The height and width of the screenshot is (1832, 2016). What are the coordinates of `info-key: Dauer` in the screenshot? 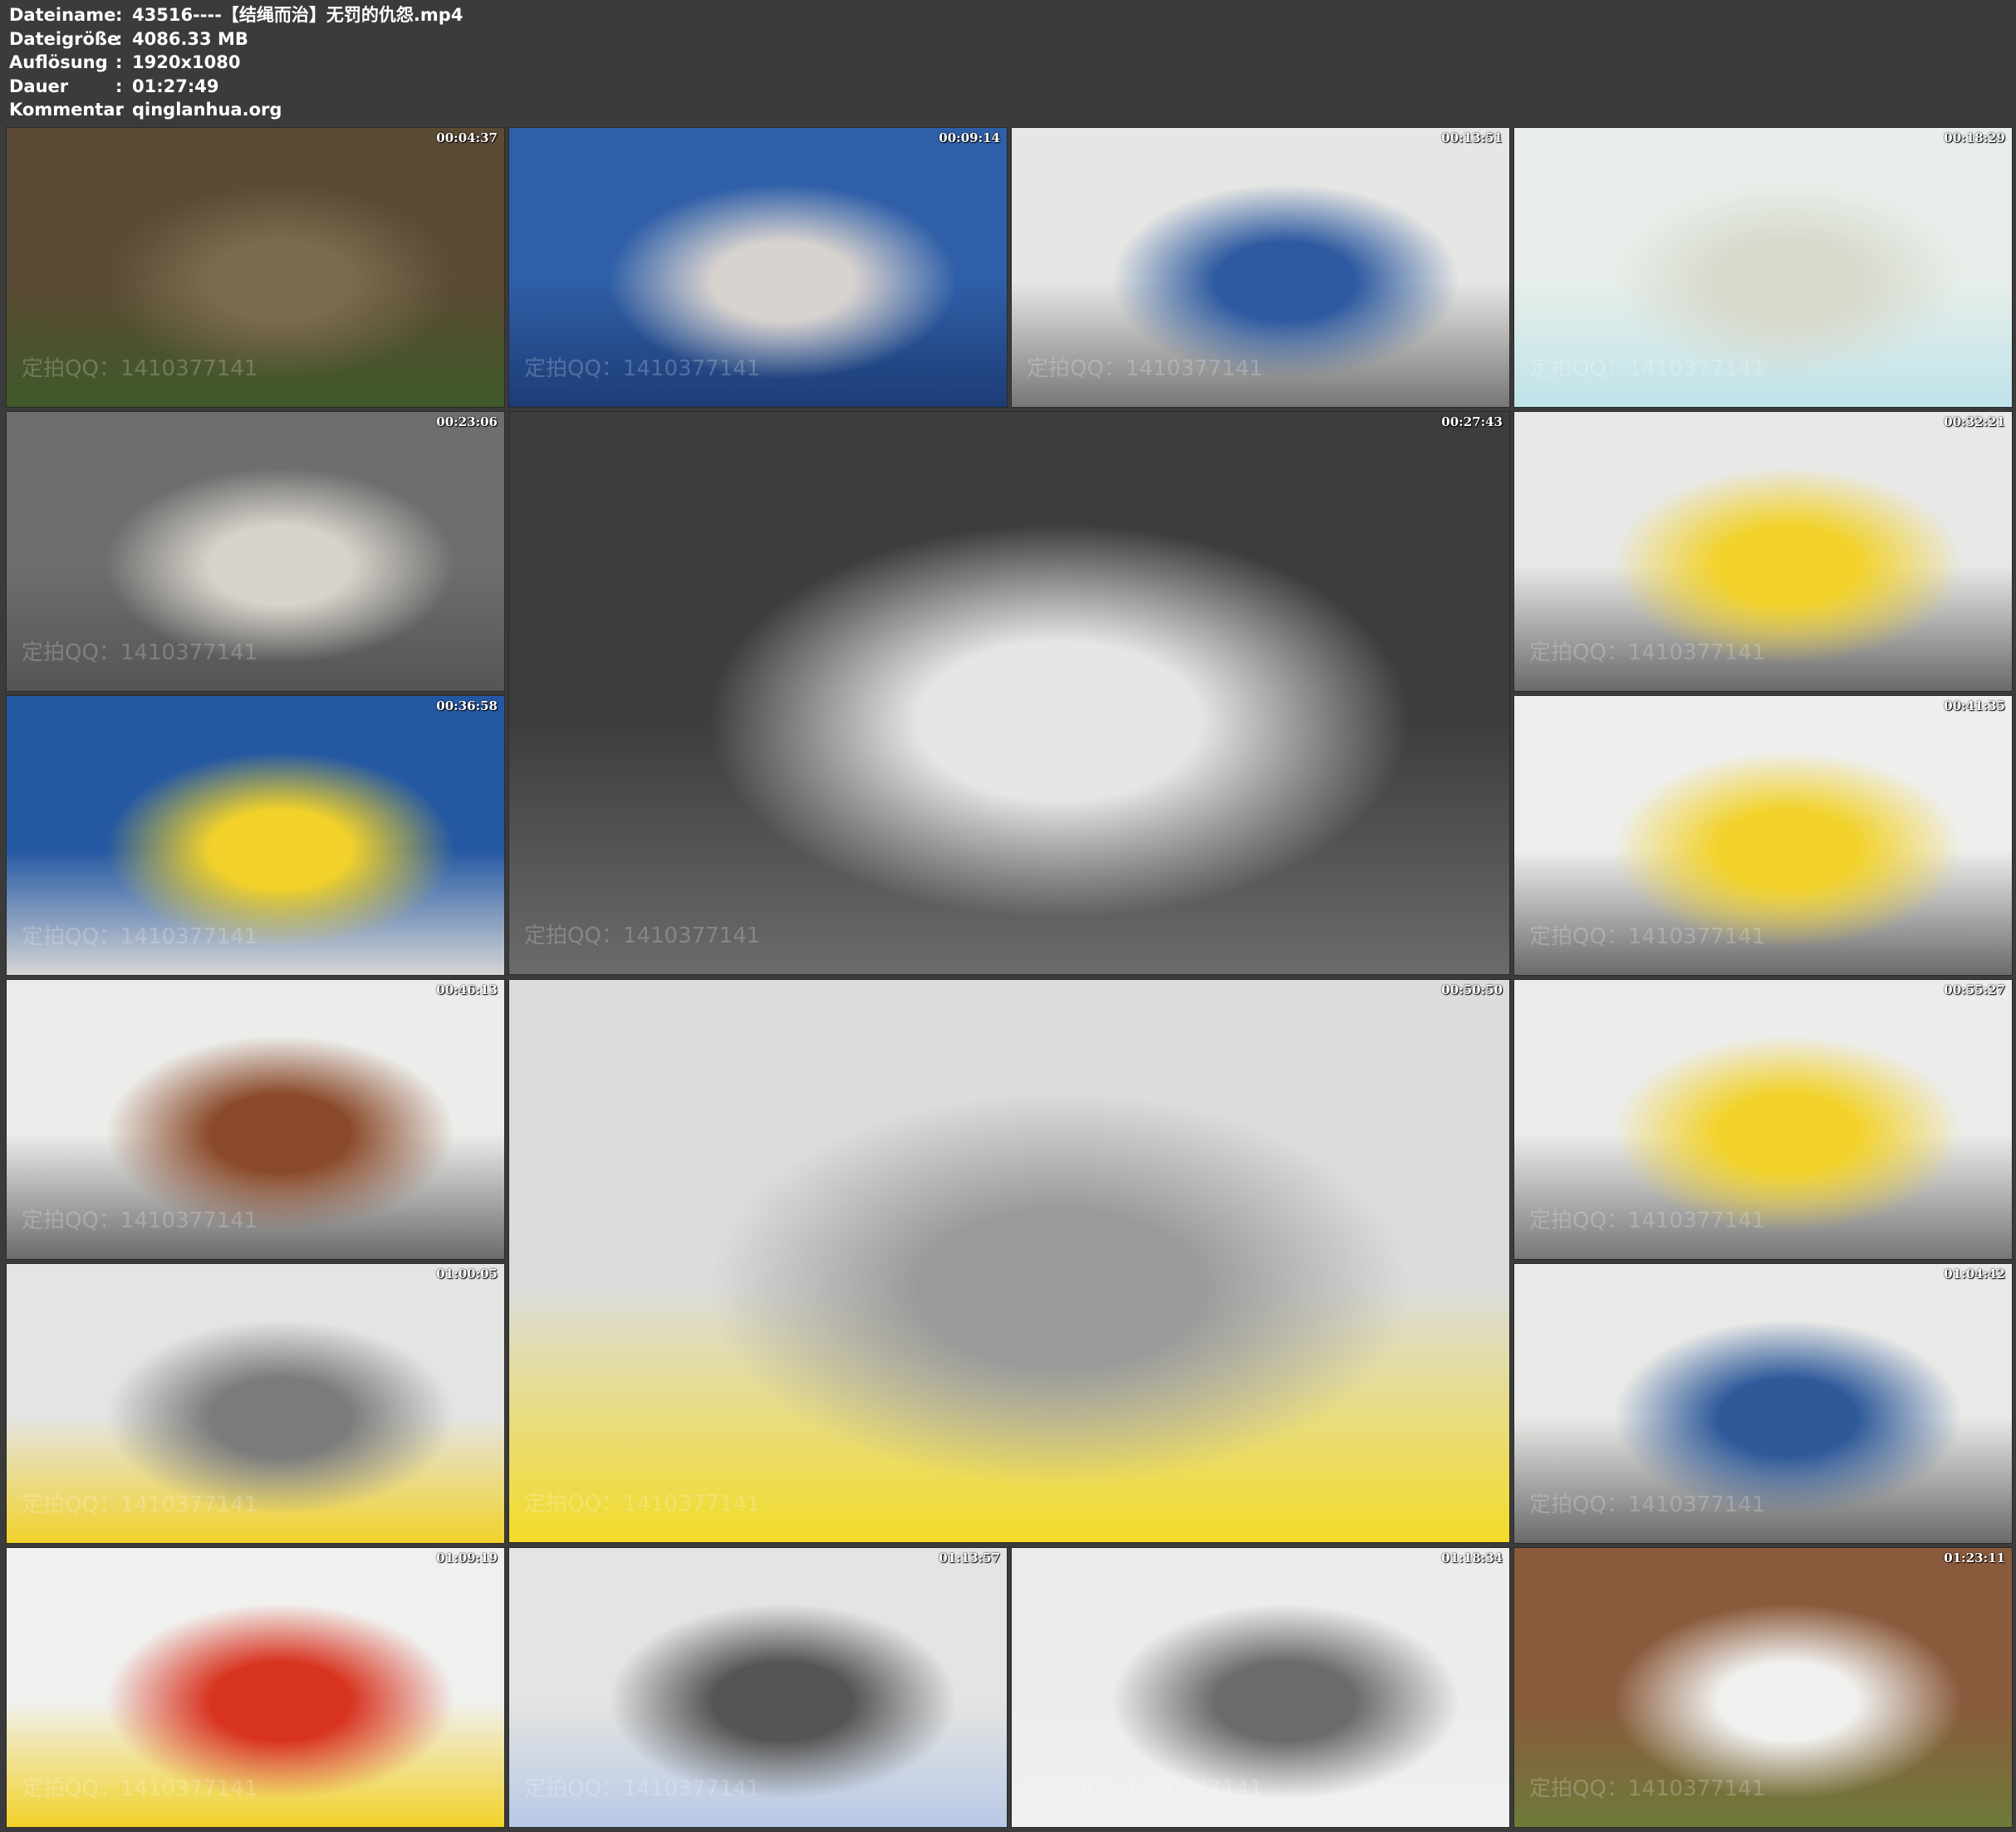 It's located at (39, 86).